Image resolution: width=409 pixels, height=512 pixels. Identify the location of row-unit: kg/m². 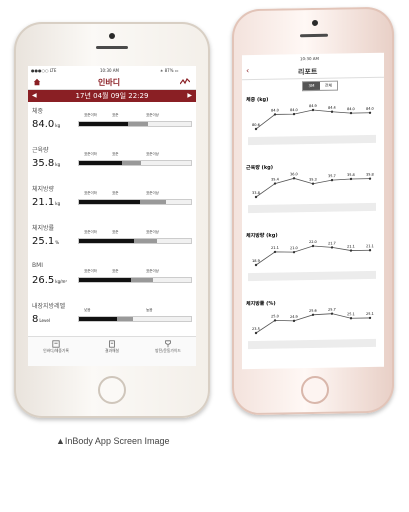
(61, 281).